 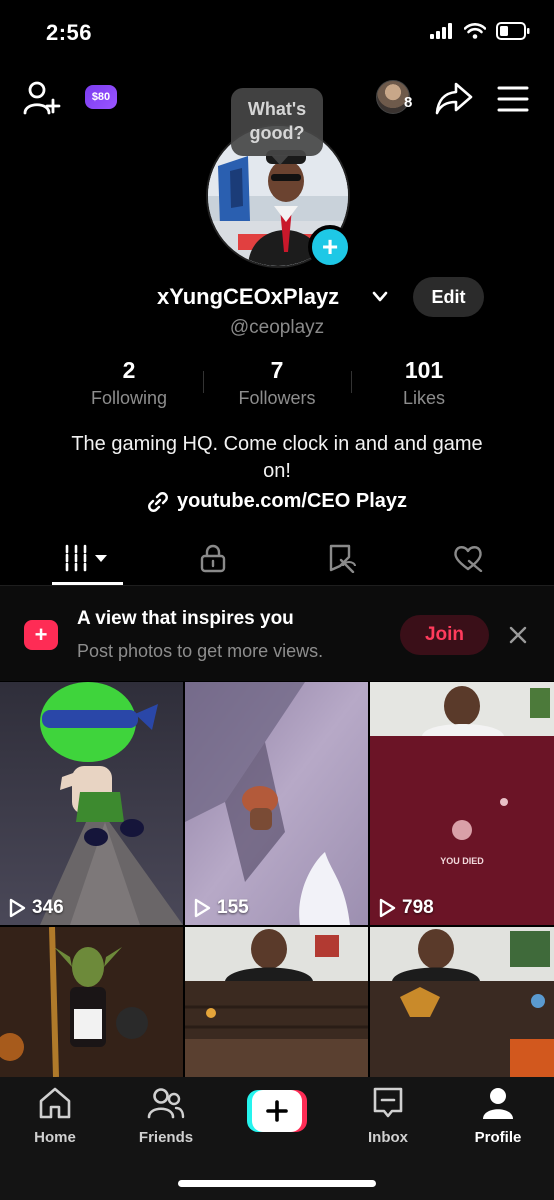 I want to click on stat-value: 7, so click(x=277, y=370).